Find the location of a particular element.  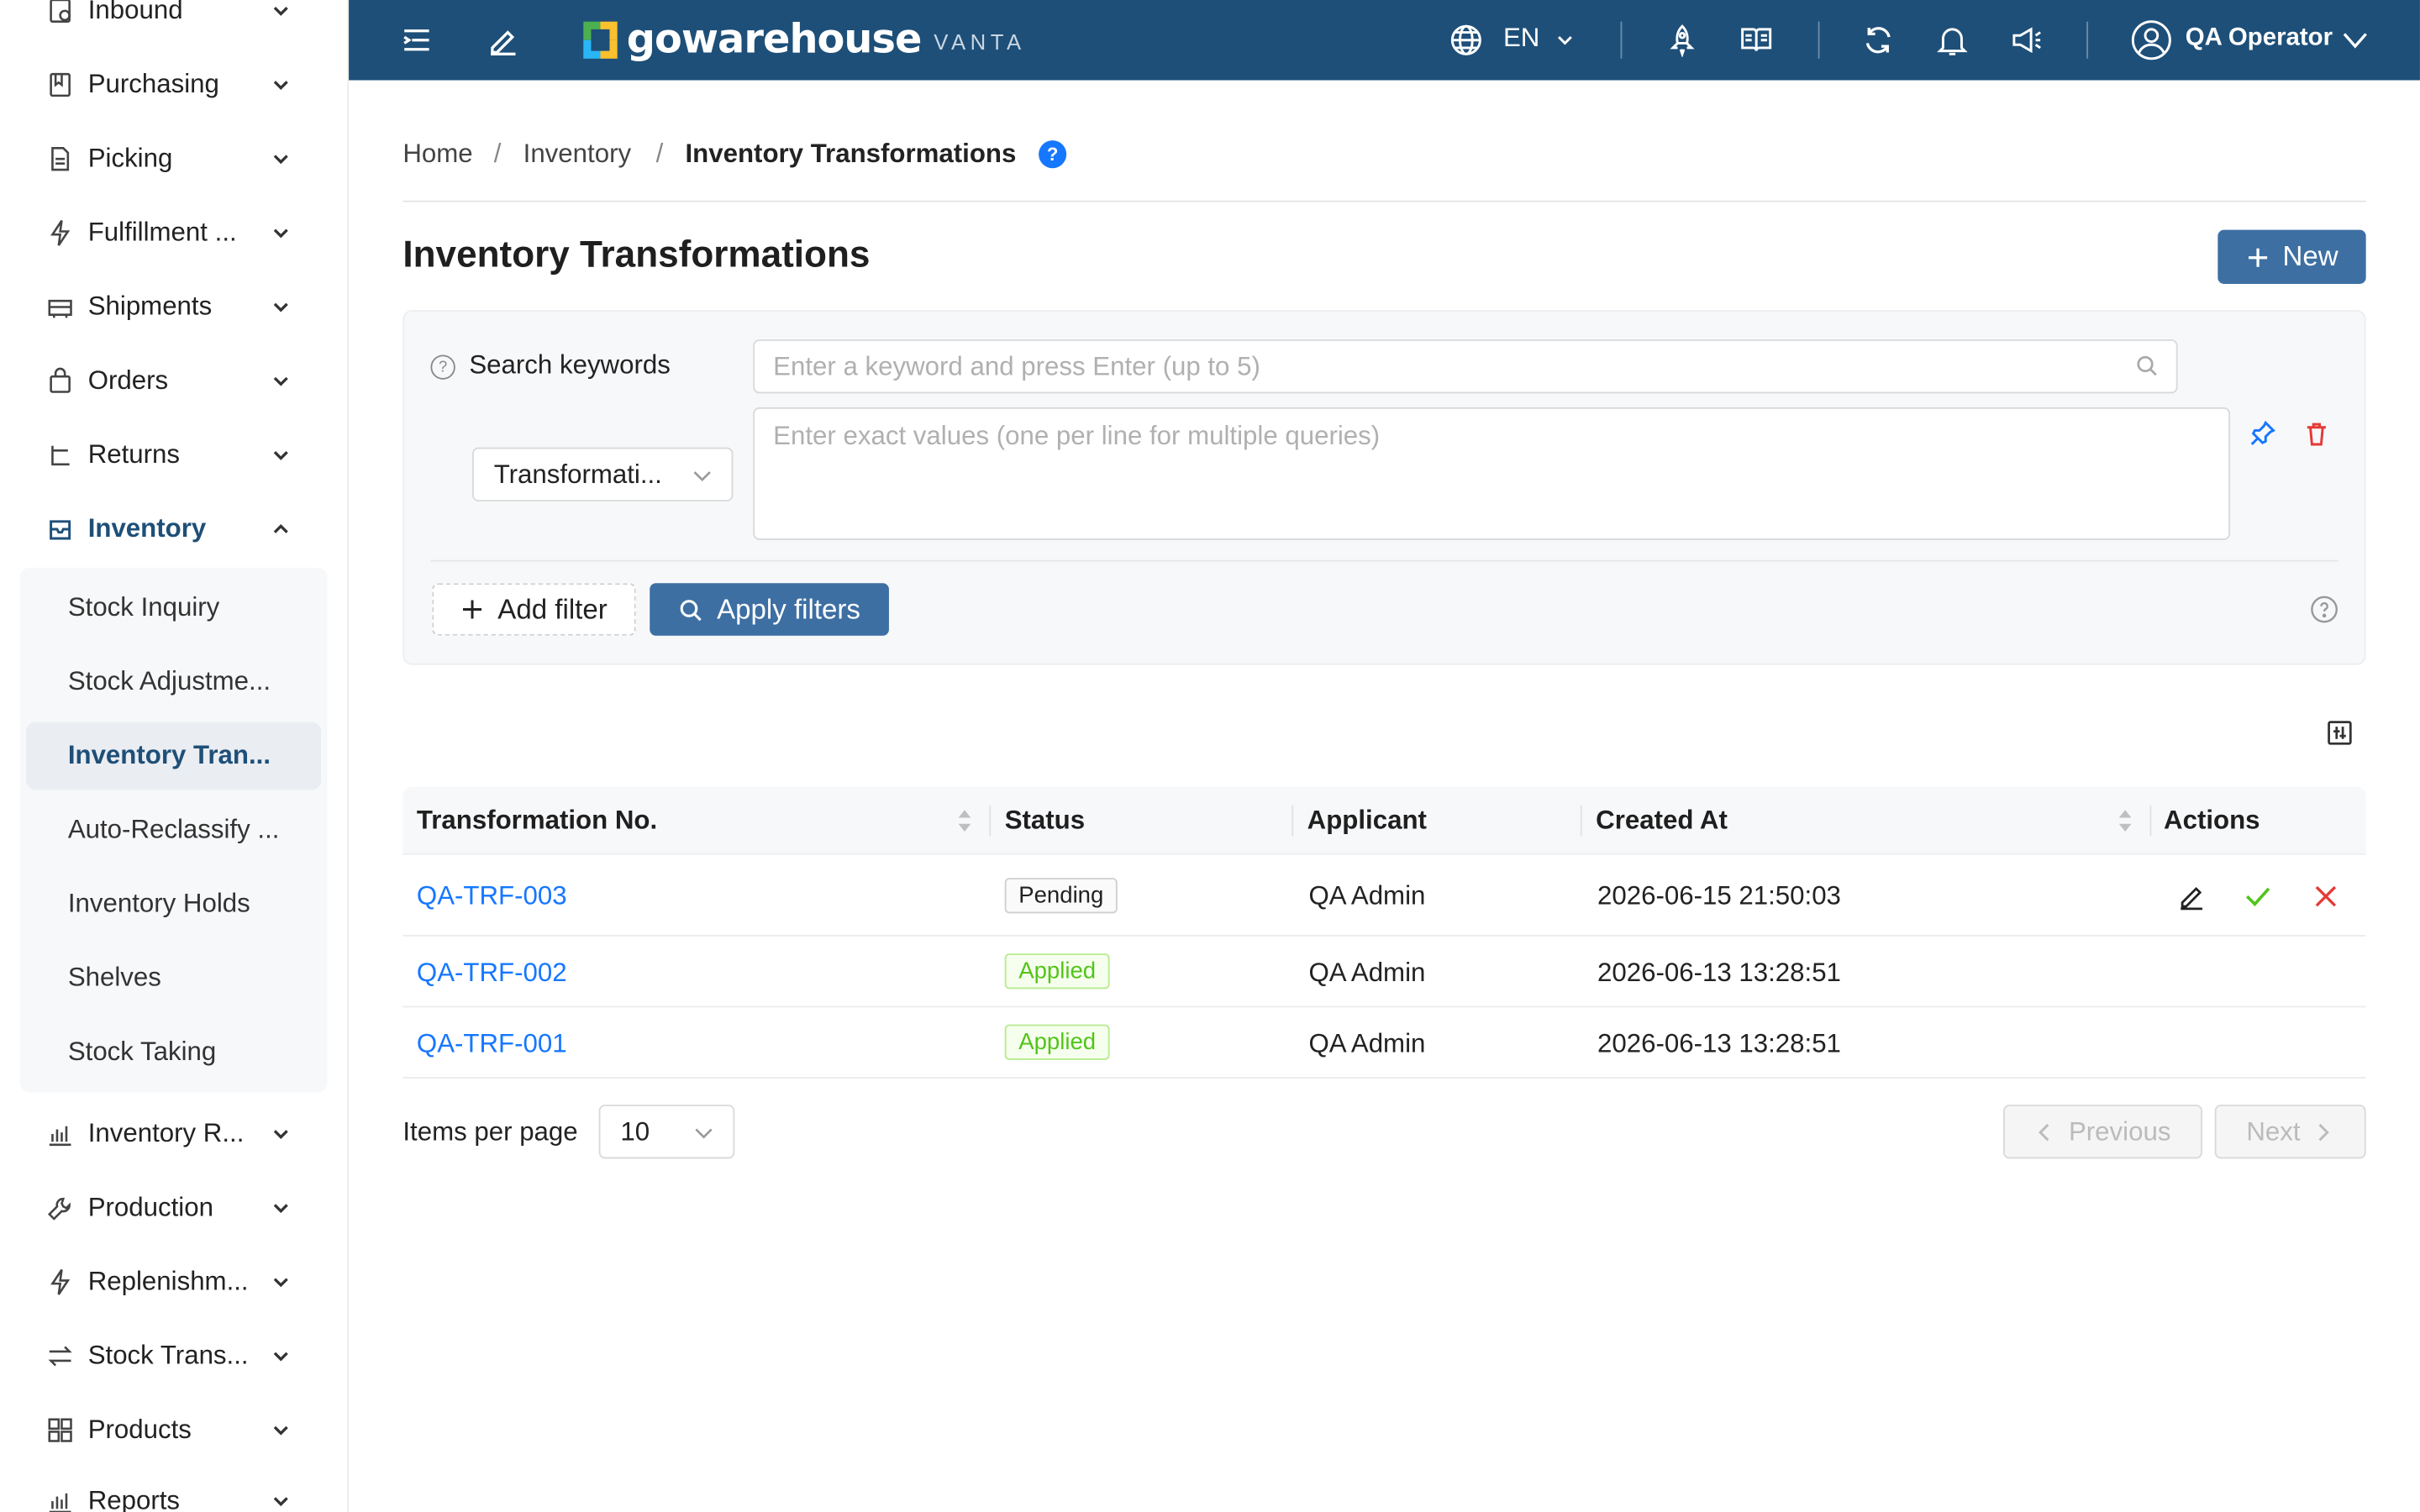

question-icon: ? is located at coordinates (442, 367).